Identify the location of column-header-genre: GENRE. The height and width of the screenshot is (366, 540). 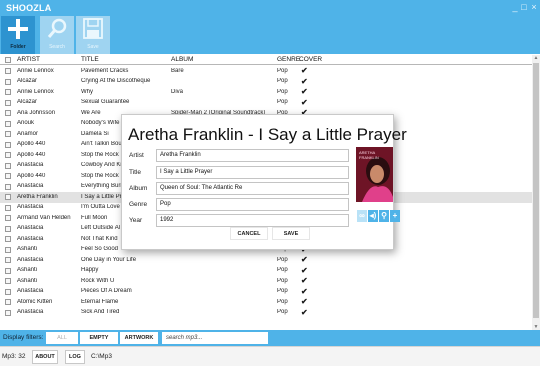
(288, 59).